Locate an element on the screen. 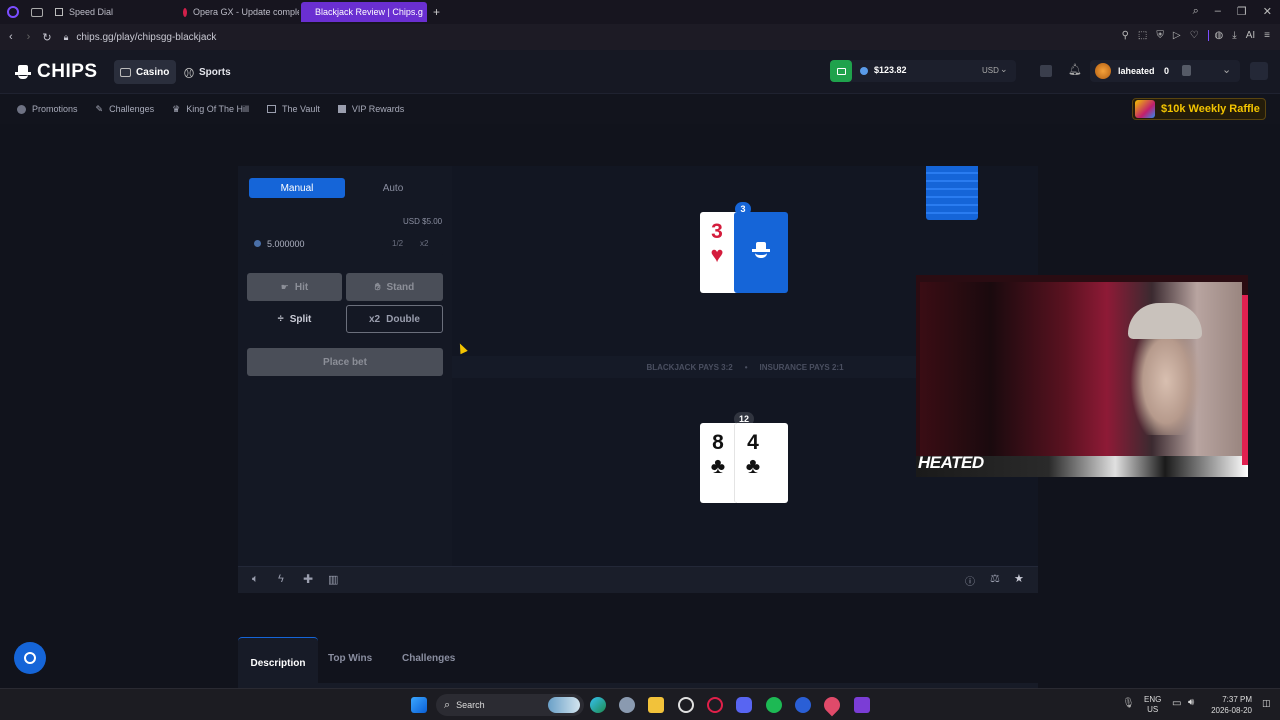 The width and height of the screenshot is (1280, 720). opera-icon is located at coordinates (715, 705).